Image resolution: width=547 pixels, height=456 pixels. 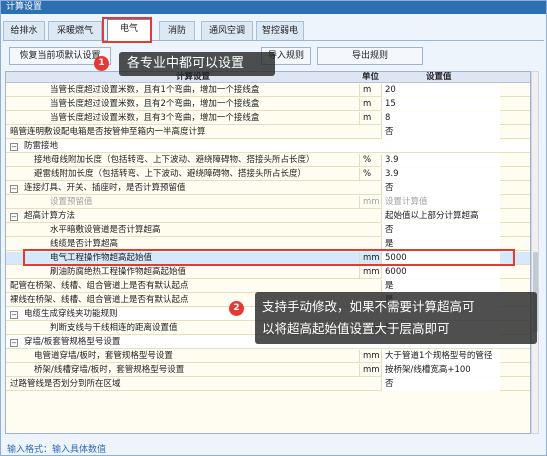 I want to click on tab-intelligent-weak: 智控弱电, so click(x=280, y=30).